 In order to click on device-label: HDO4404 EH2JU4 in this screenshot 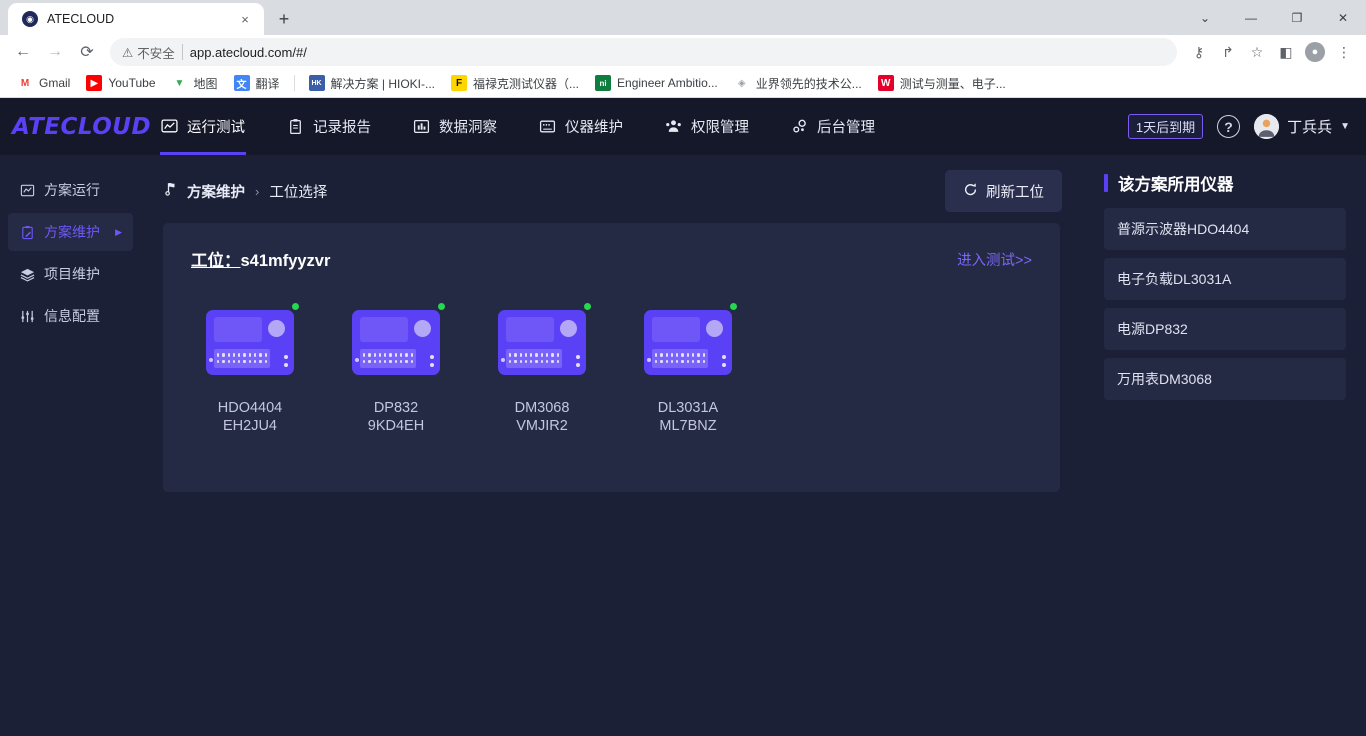, I will do `click(250, 417)`.